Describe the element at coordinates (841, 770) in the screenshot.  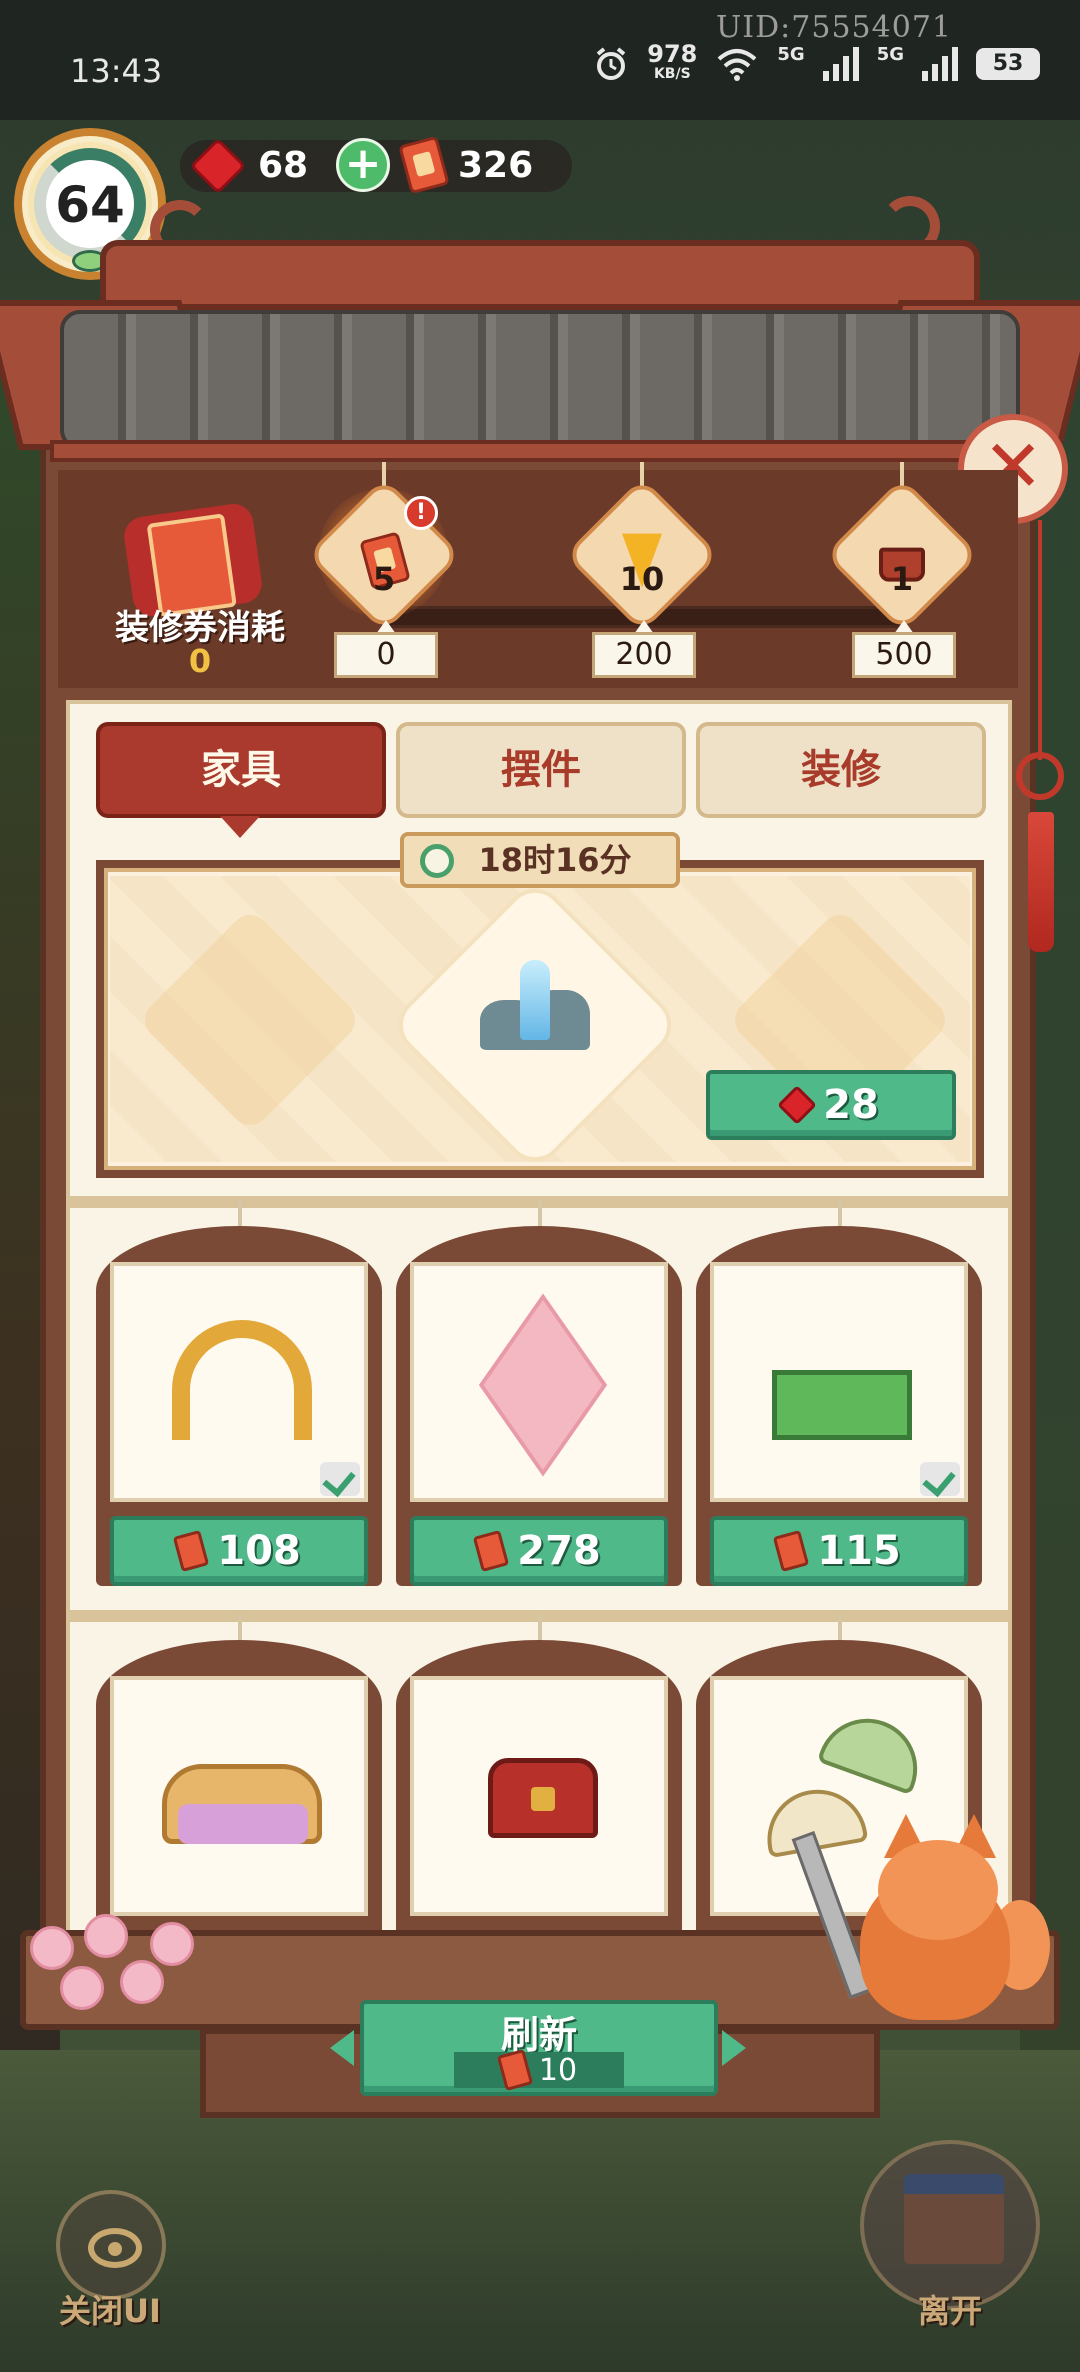
I see `tab-decoration: 装修` at that location.